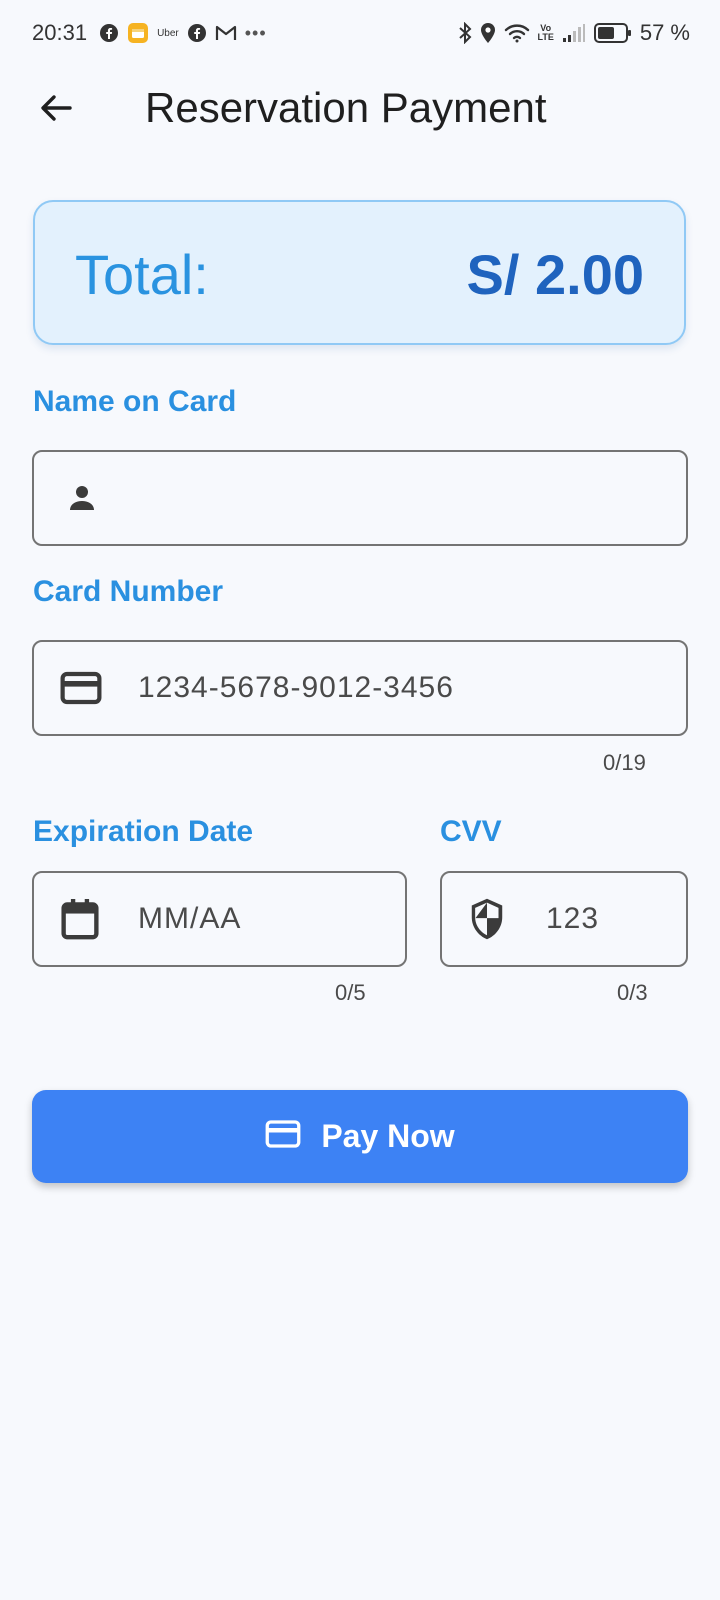  What do you see at coordinates (138, 33) in the screenshot?
I see `wallet-app-icon` at bounding box center [138, 33].